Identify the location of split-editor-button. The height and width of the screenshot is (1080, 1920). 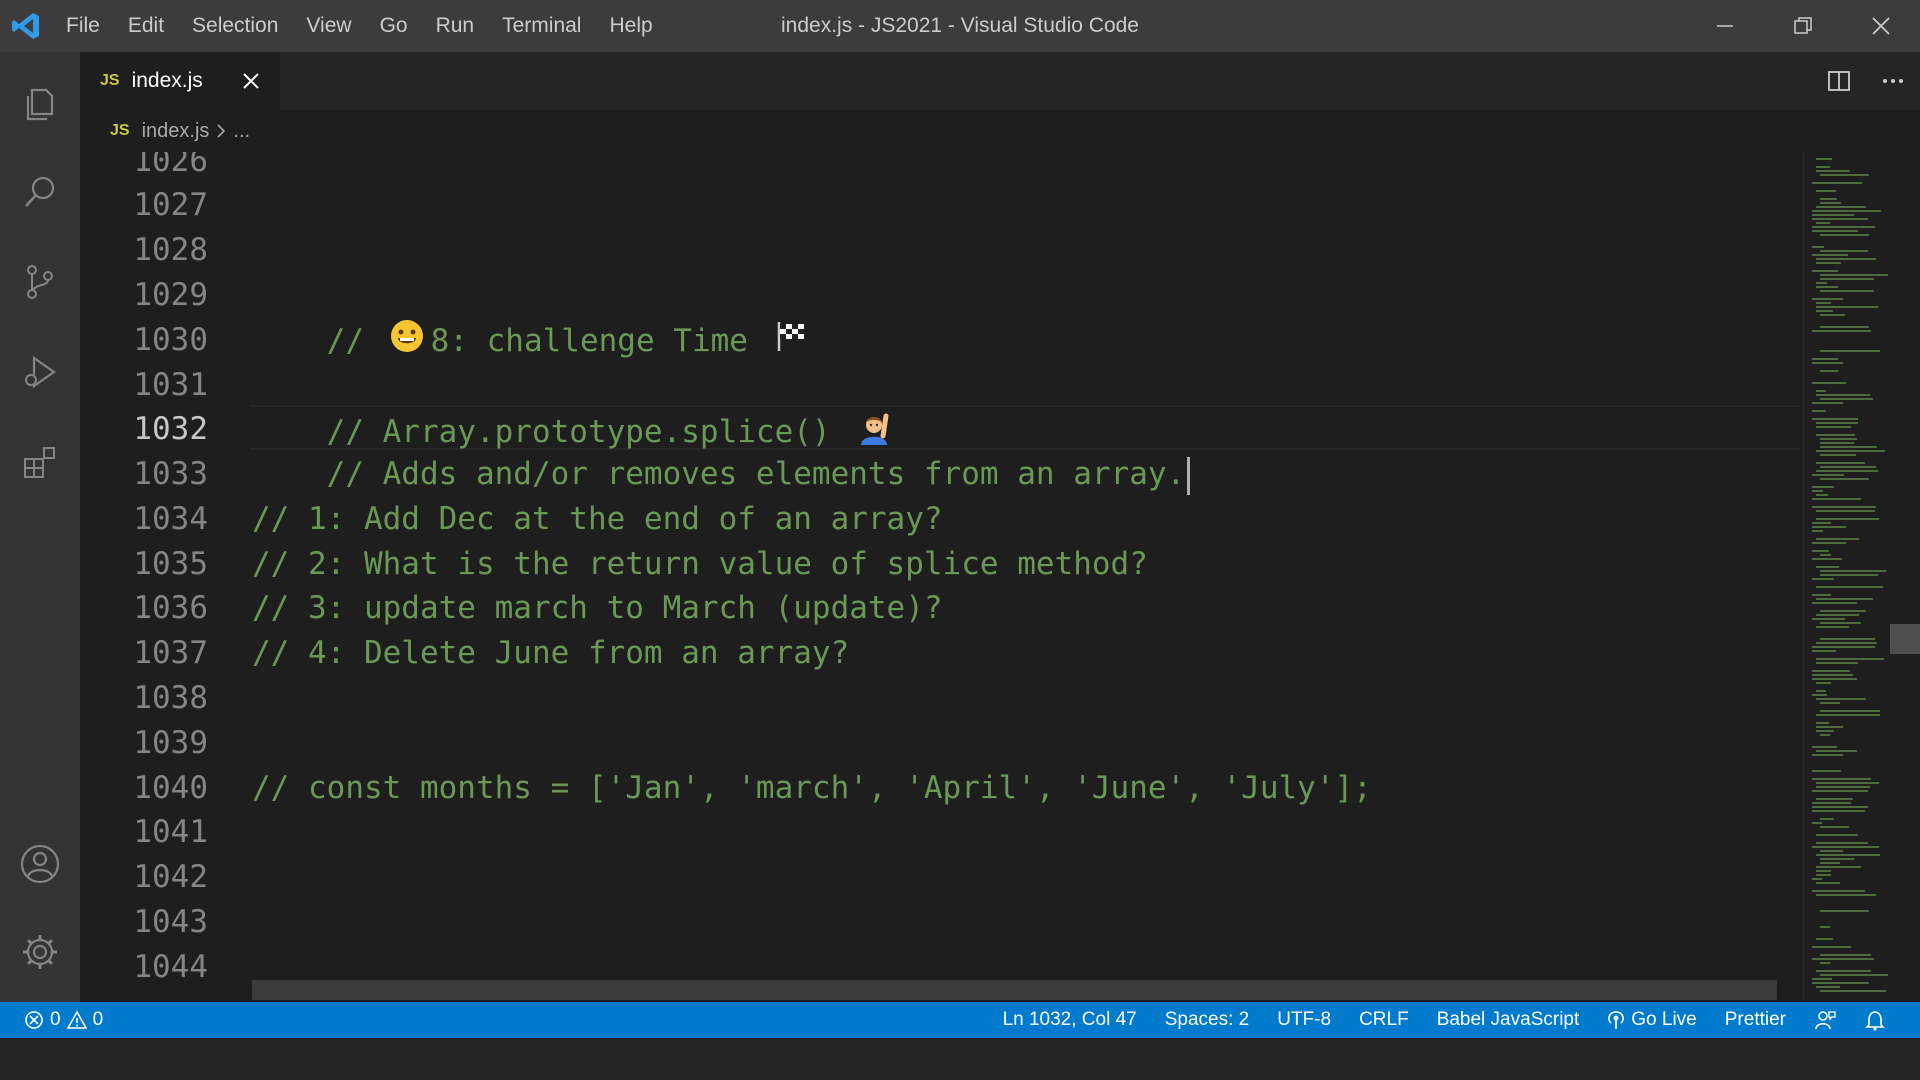
(1839, 81).